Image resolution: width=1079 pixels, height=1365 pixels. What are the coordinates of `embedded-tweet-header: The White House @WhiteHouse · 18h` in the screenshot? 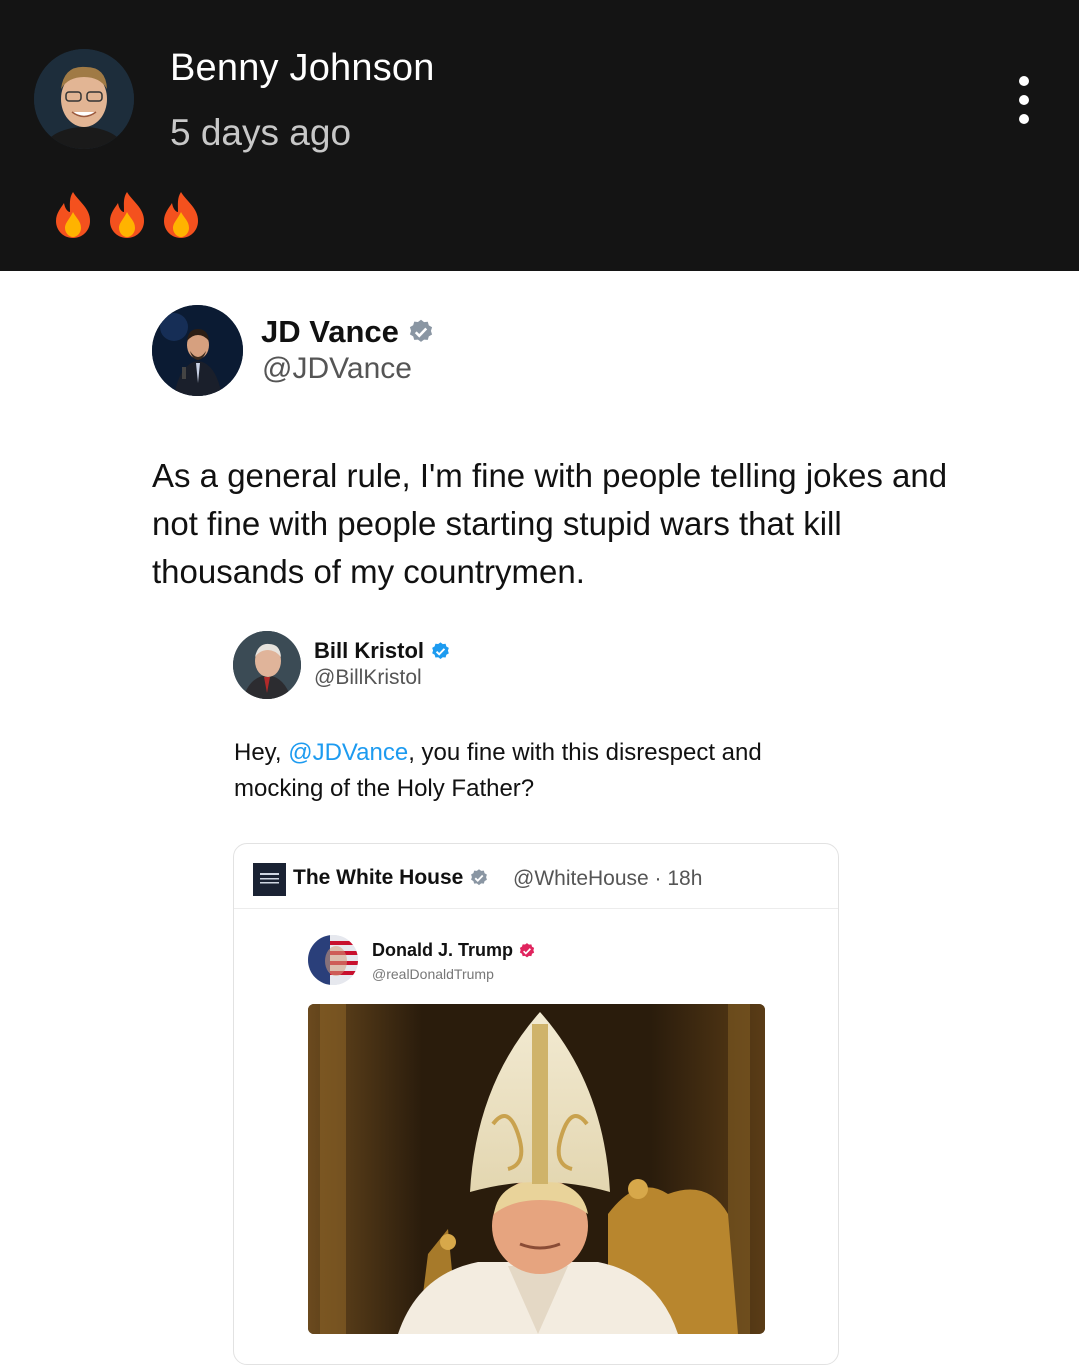 It's located at (536, 876).